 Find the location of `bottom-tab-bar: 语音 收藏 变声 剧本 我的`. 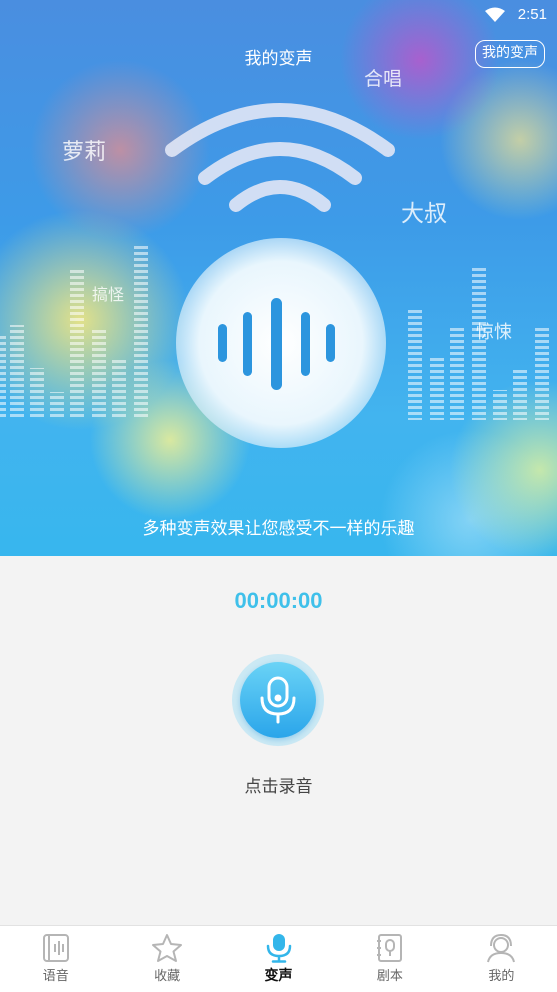

bottom-tab-bar: 语音 收藏 变声 剧本 我的 is located at coordinates (278, 958).